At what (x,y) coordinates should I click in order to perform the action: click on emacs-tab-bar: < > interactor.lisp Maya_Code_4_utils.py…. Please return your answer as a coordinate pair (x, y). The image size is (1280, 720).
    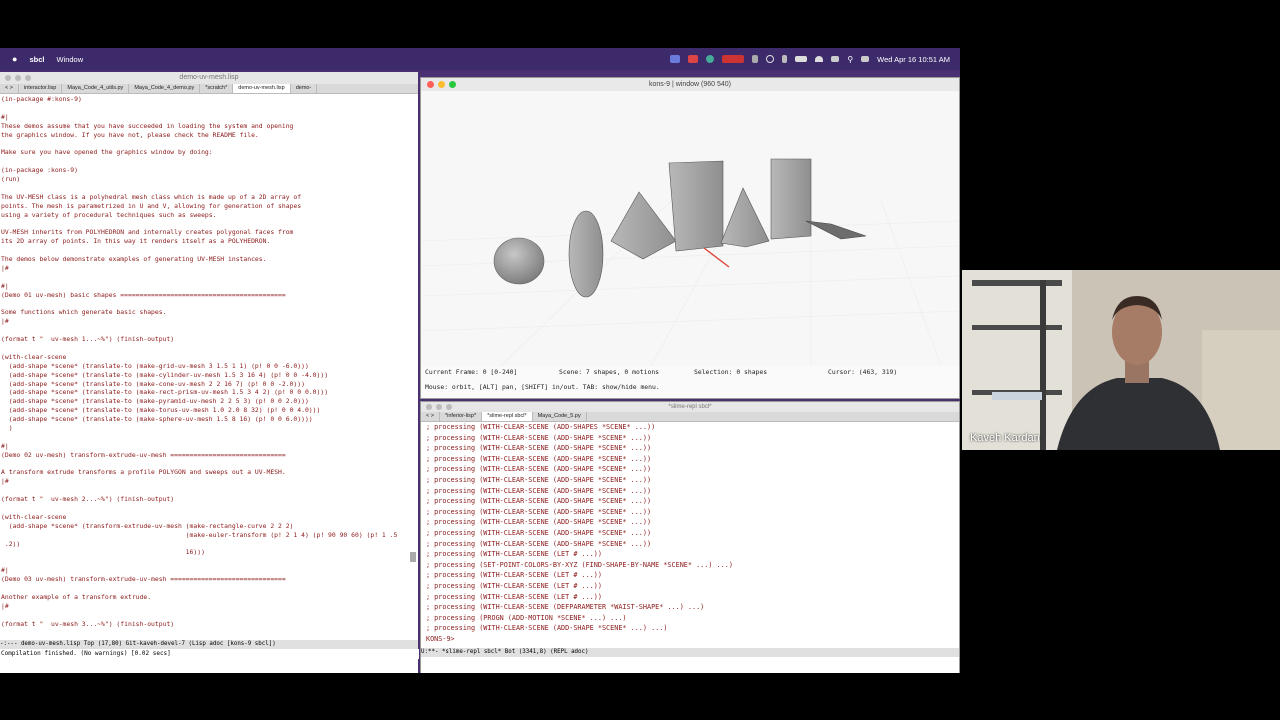
    Looking at the image, I should click on (209, 89).